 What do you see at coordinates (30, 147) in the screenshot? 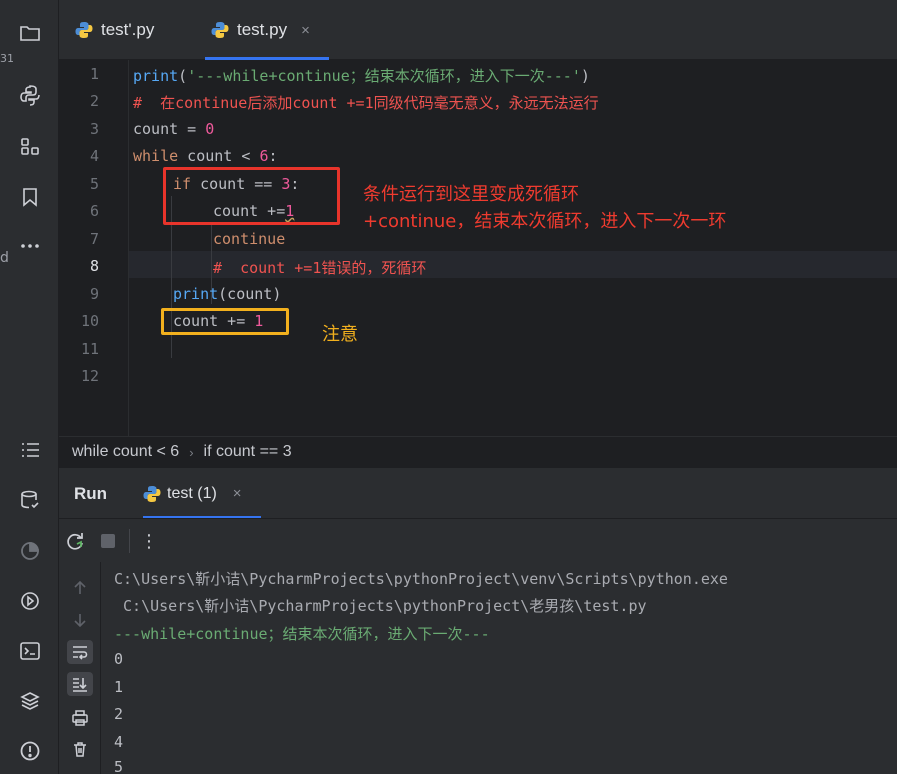
I see `structure-icon` at bounding box center [30, 147].